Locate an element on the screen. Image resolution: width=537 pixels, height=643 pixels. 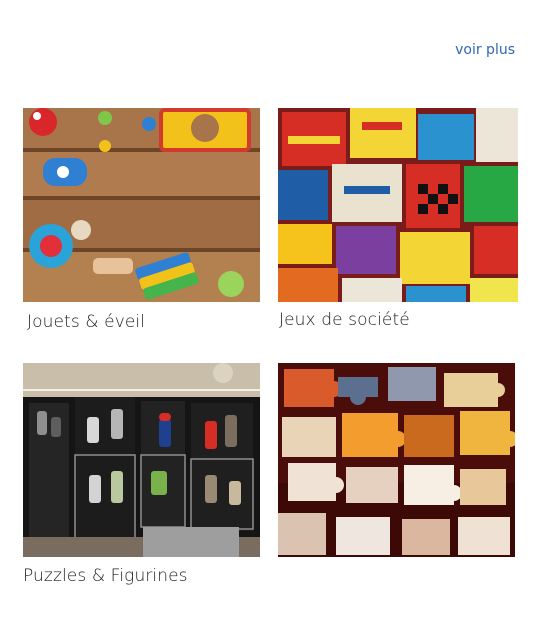
voir-plus-link: voir plus is located at coordinates (485, 50).